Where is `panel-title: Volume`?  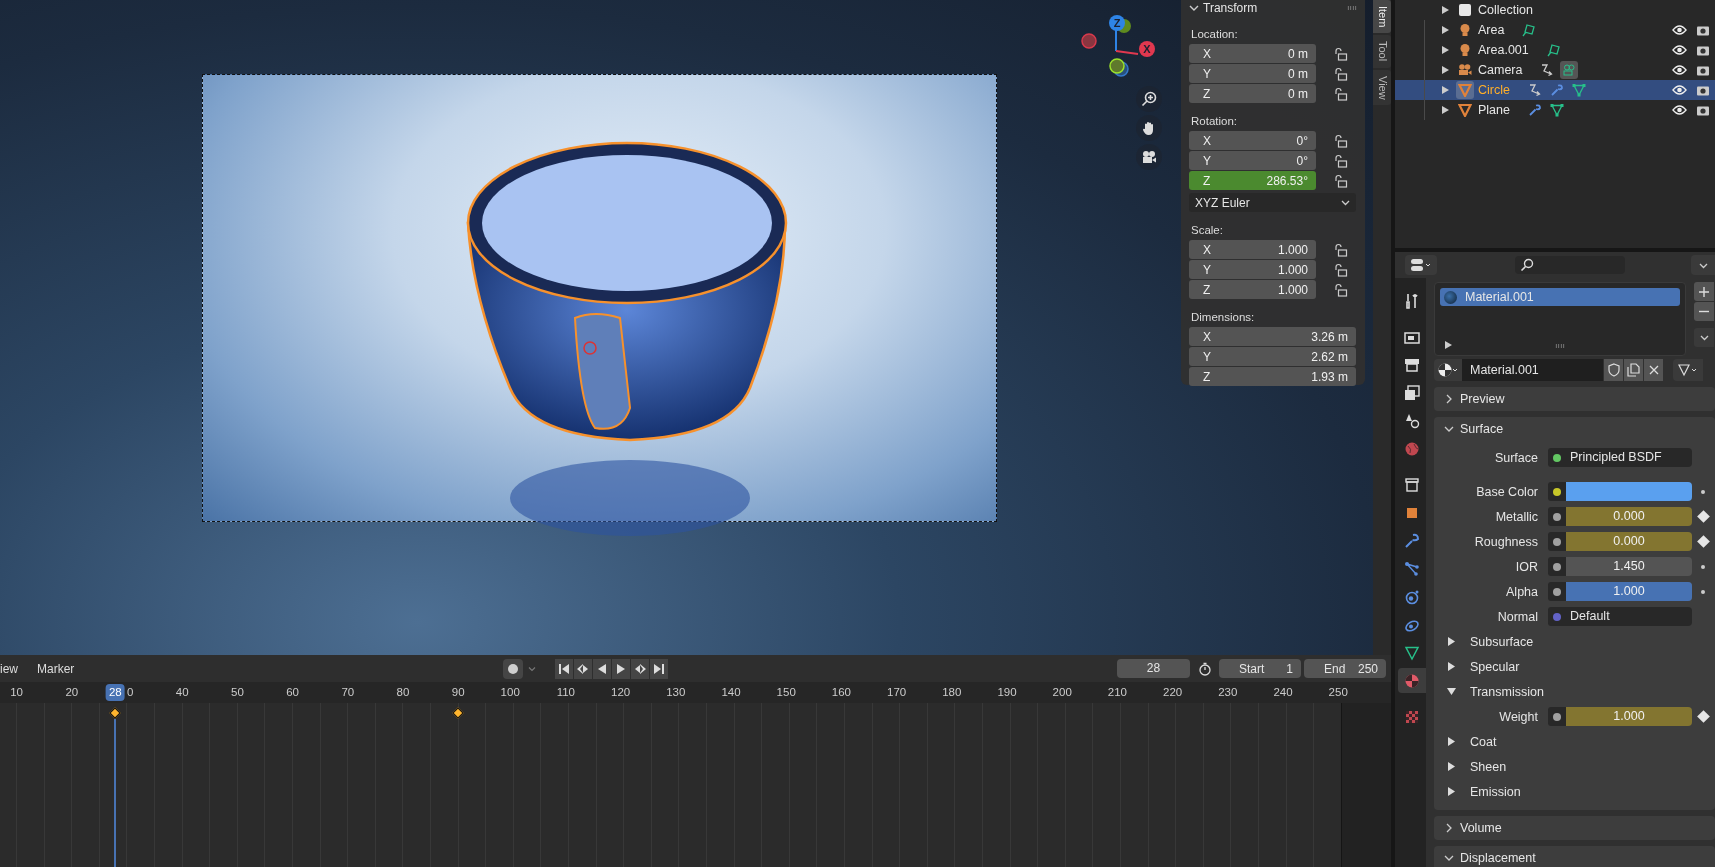 panel-title: Volume is located at coordinates (1481, 828).